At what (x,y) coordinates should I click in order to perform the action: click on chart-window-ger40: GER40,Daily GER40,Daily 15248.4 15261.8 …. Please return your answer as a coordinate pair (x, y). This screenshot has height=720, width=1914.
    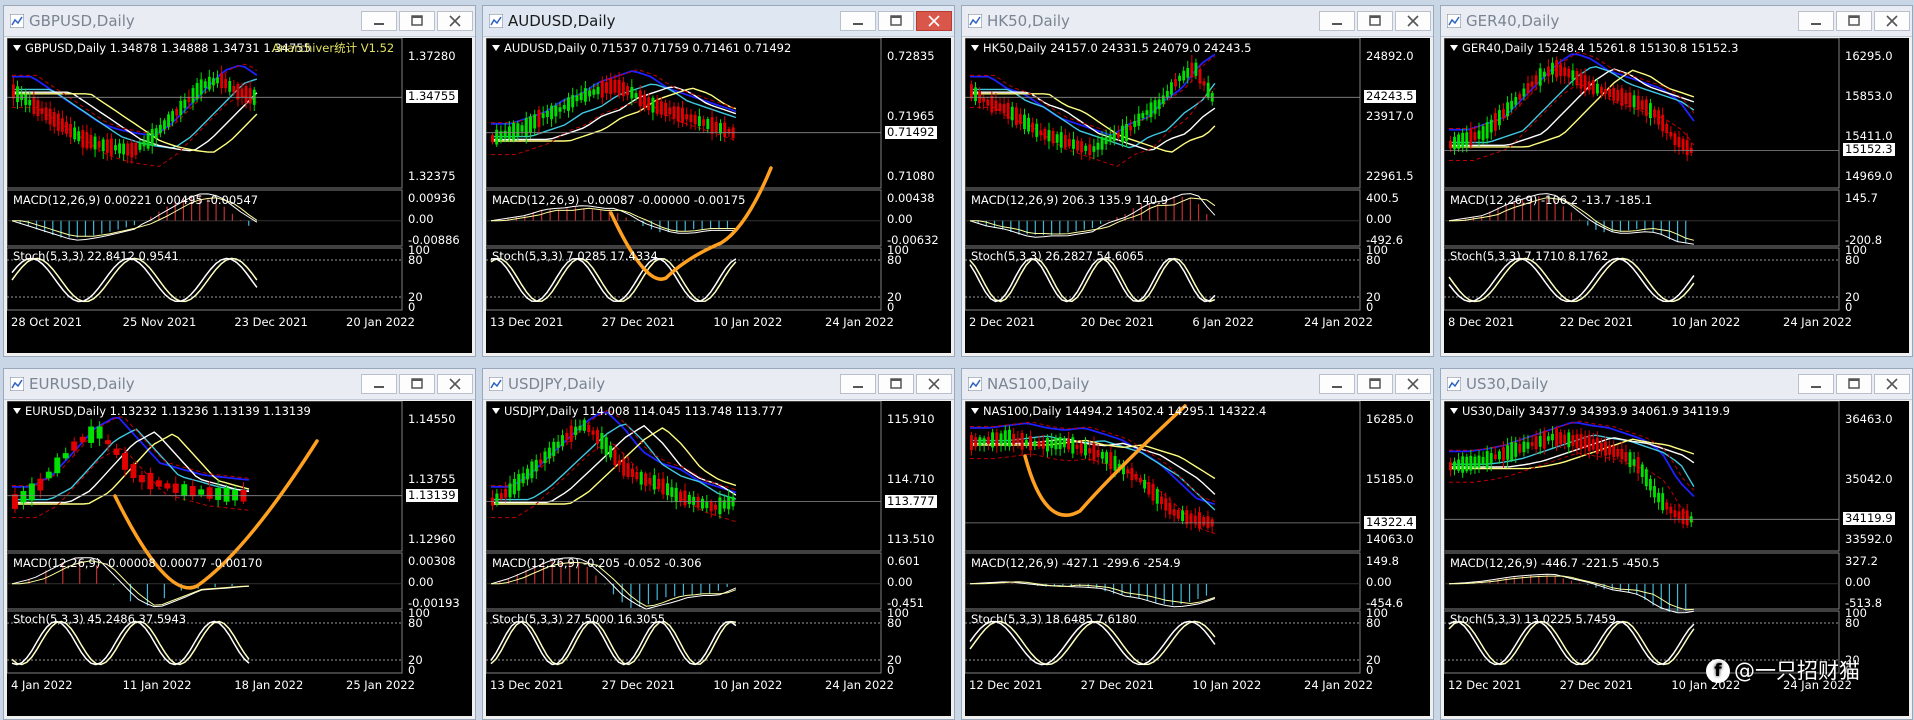
    Looking at the image, I should click on (1676, 181).